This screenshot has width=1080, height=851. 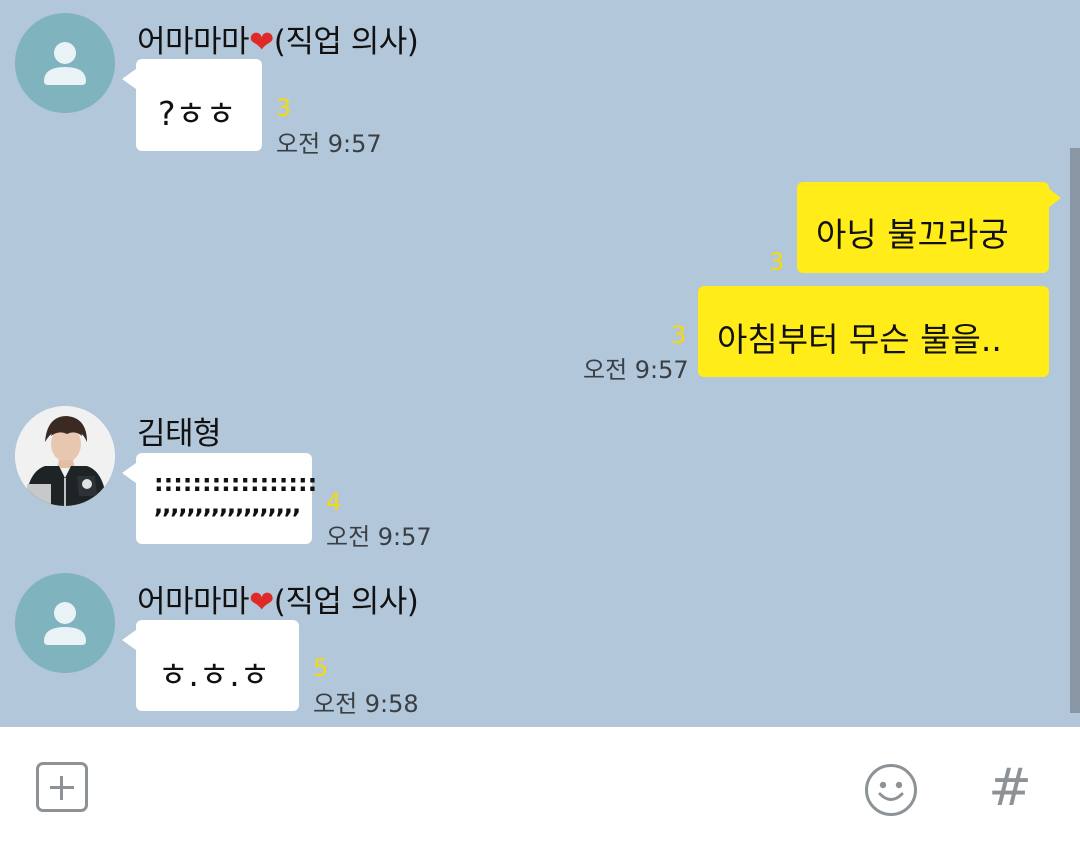 I want to click on message-time: 오전 9:58, so click(x=366, y=704).